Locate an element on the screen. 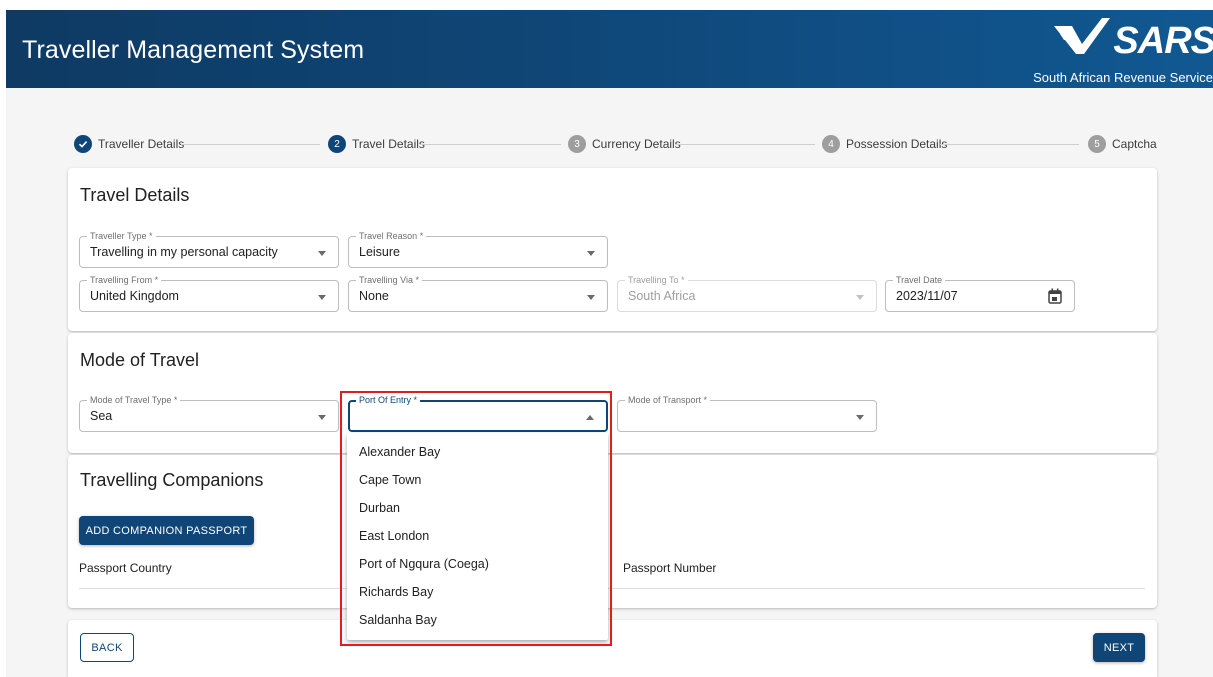 The width and height of the screenshot is (1213, 677). section-title: Travel Details is located at coordinates (135, 195).